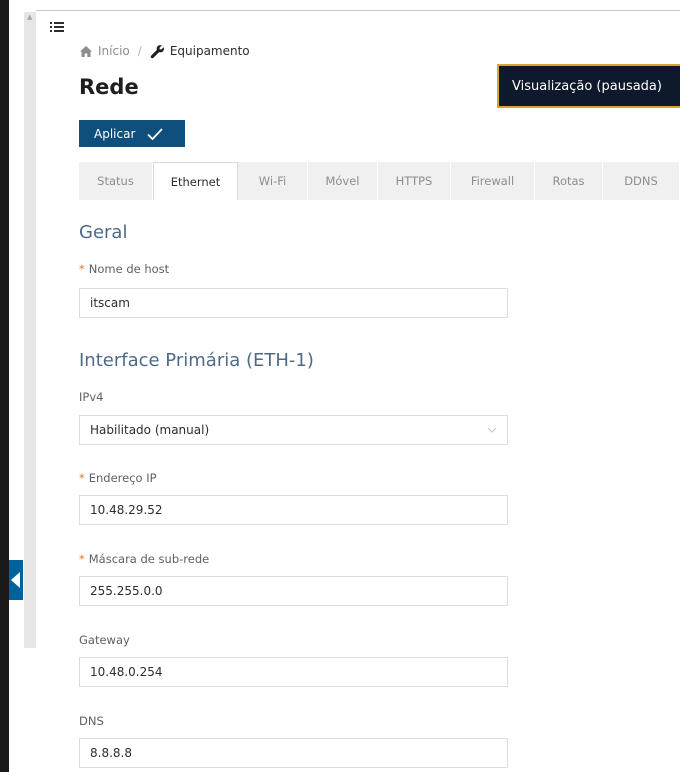 This screenshot has height=772, width=680. Describe the element at coordinates (157, 51) in the screenshot. I see `wrench-icon` at that location.